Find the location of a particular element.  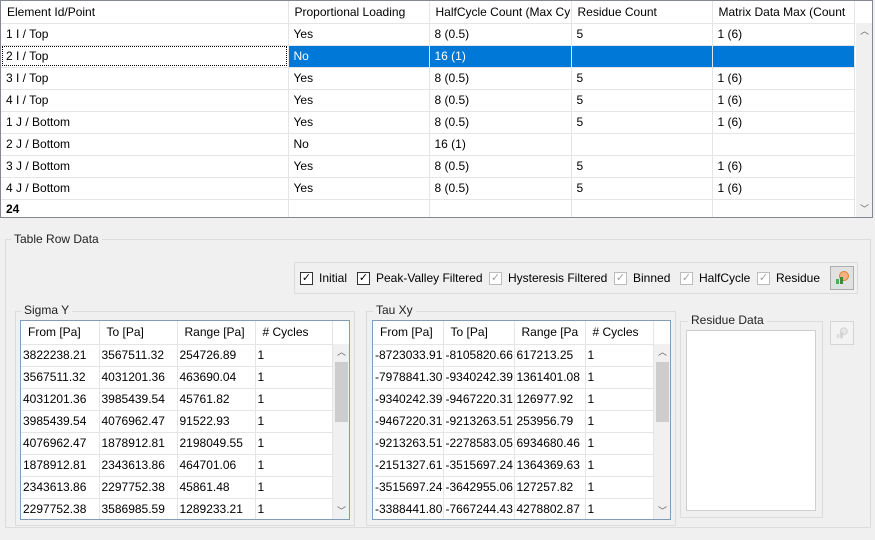

table-cell: -2278583.05 is located at coordinates (479, 443).